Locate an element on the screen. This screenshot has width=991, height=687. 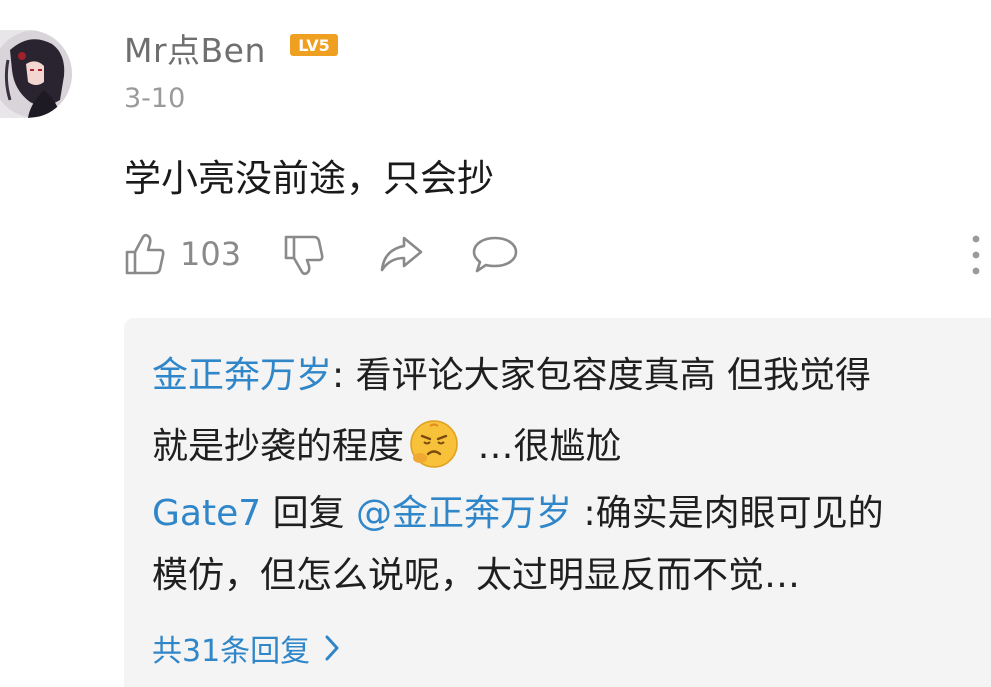
reply-1-author: 金正奔万岁 is located at coordinates (242, 375).